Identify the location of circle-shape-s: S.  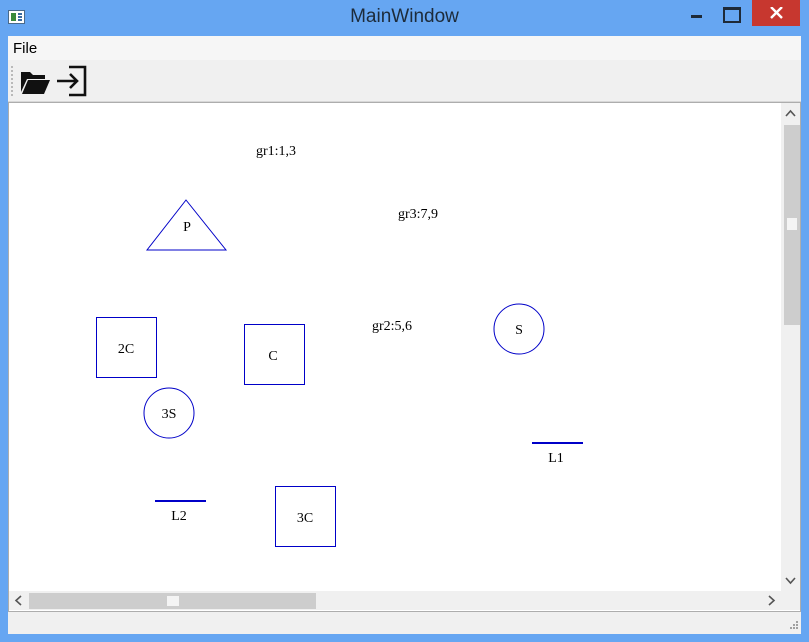
(519, 329).